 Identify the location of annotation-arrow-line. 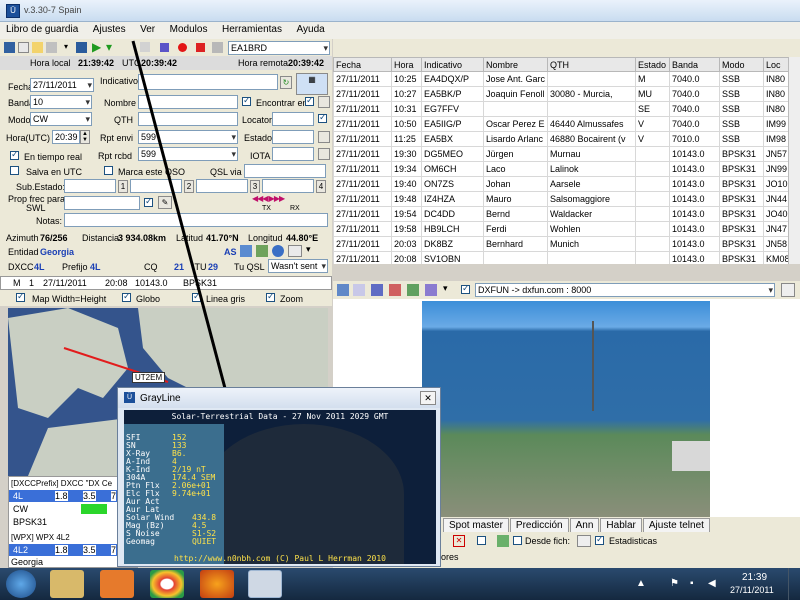
(179, 216).